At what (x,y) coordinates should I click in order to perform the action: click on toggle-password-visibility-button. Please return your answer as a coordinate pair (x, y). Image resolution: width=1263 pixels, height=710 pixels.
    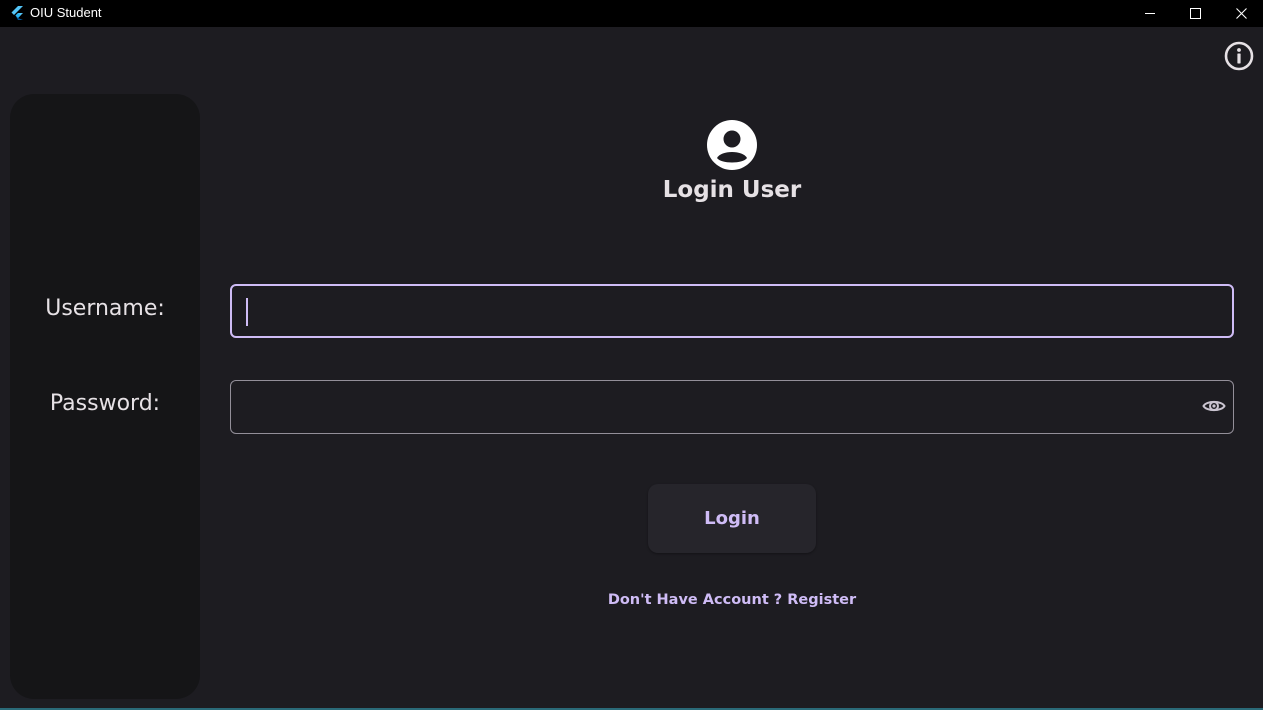
    Looking at the image, I should click on (1214, 408).